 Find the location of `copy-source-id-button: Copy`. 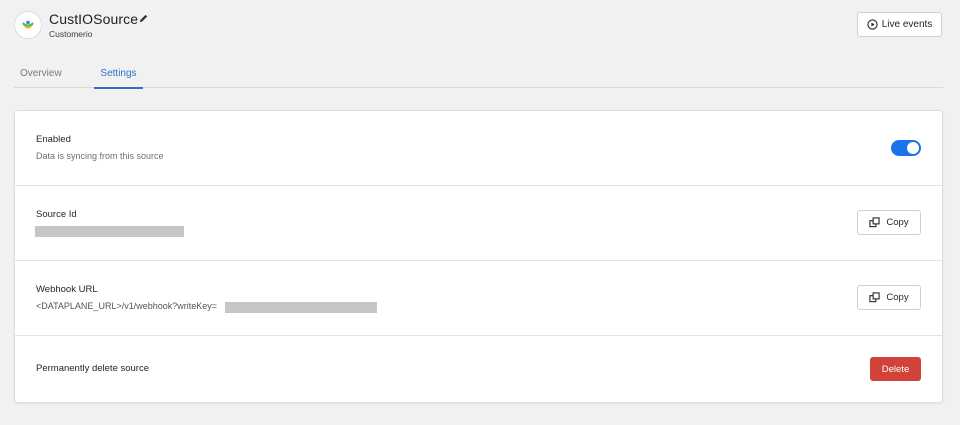

copy-source-id-button: Copy is located at coordinates (889, 222).